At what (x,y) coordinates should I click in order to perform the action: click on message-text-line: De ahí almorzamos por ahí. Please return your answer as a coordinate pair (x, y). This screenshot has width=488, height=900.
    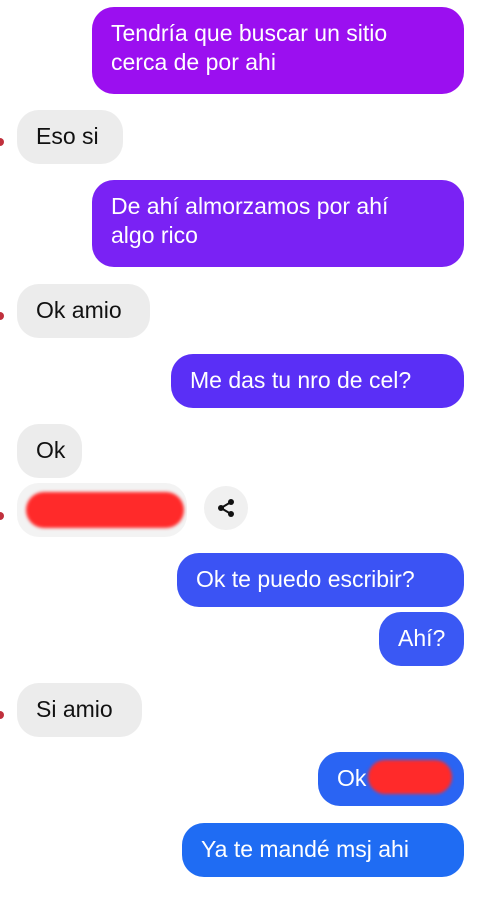
    Looking at the image, I should click on (250, 206).